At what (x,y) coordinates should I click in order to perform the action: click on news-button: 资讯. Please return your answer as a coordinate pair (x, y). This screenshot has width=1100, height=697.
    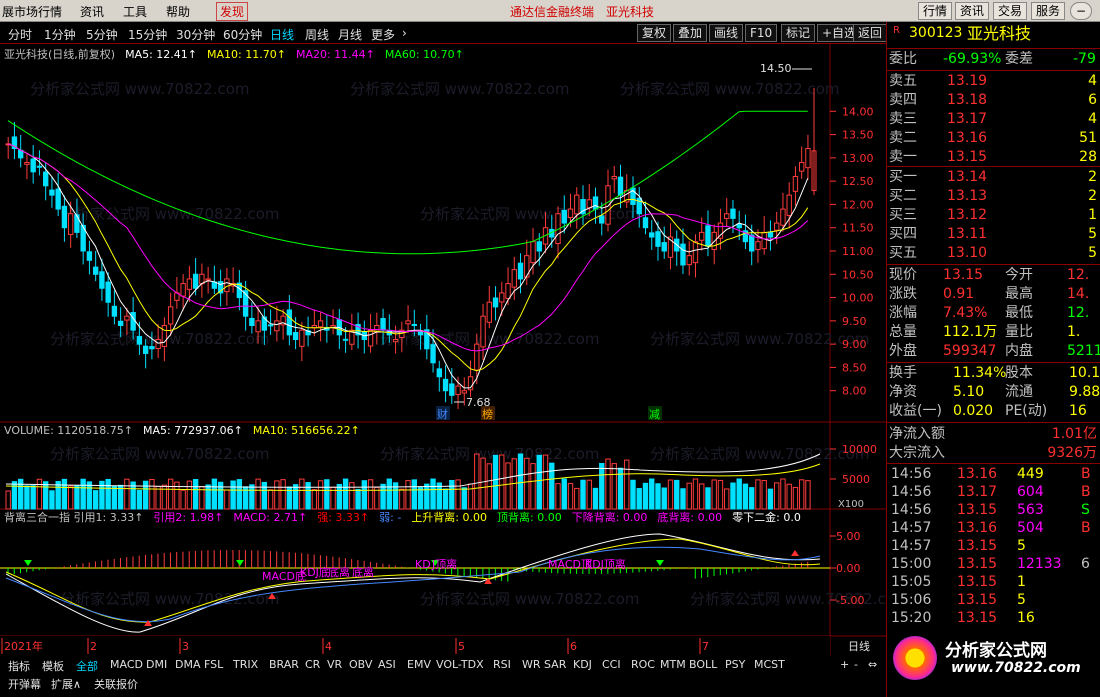
    Looking at the image, I should click on (972, 11).